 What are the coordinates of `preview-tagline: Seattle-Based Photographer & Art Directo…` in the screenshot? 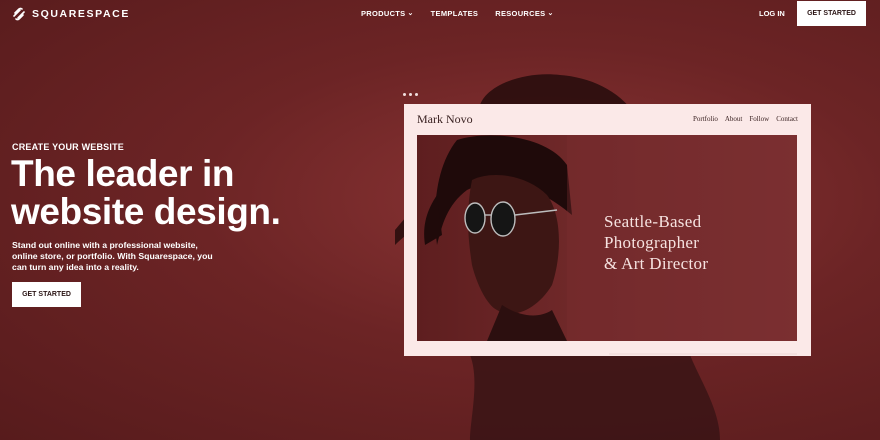 It's located at (689, 242).